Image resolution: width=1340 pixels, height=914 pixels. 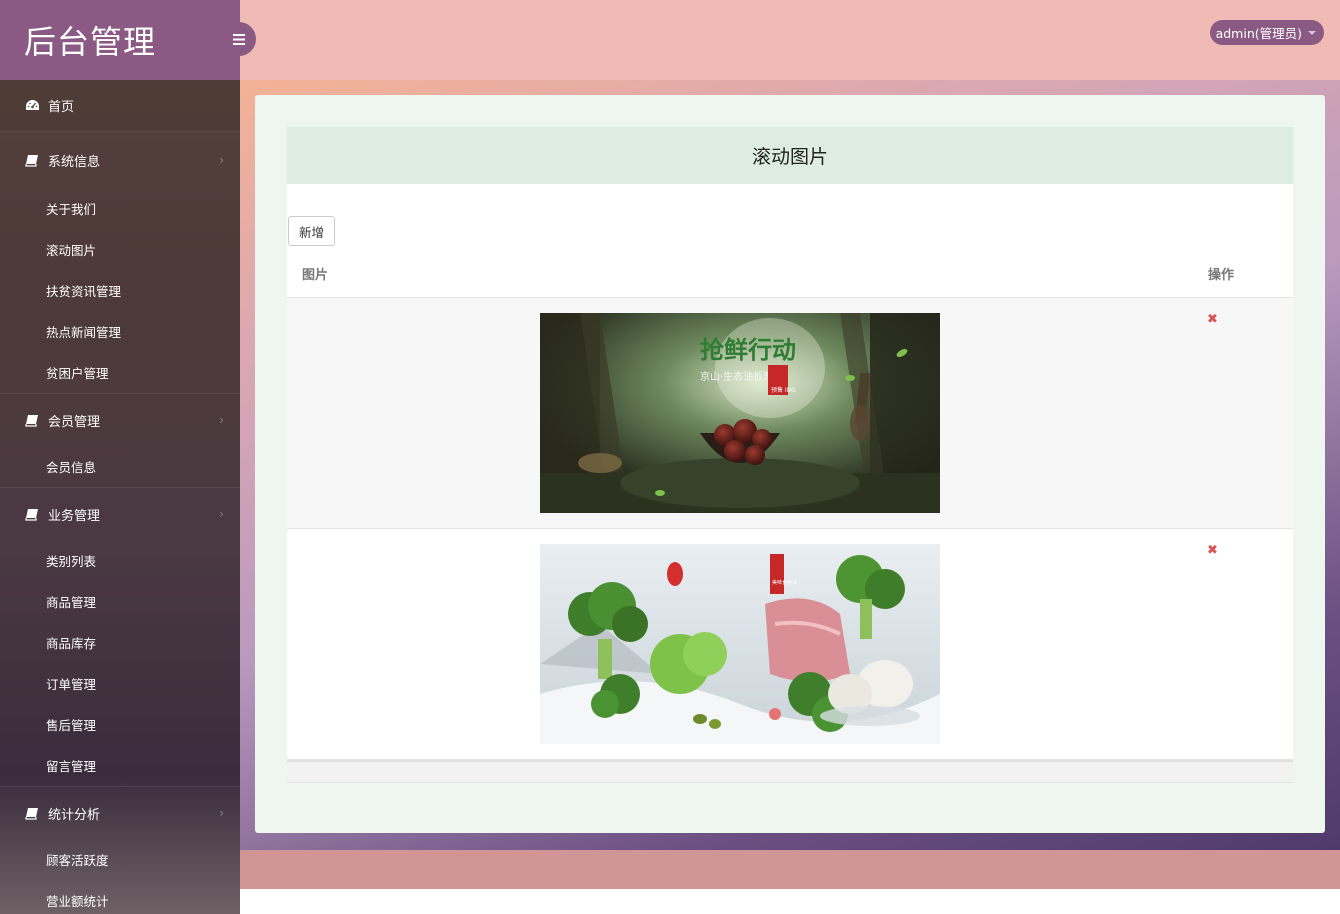 I want to click on sidebar-group-stats: 统计分析 › 顾客活跃度 营业额统计, so click(x=120, y=850).